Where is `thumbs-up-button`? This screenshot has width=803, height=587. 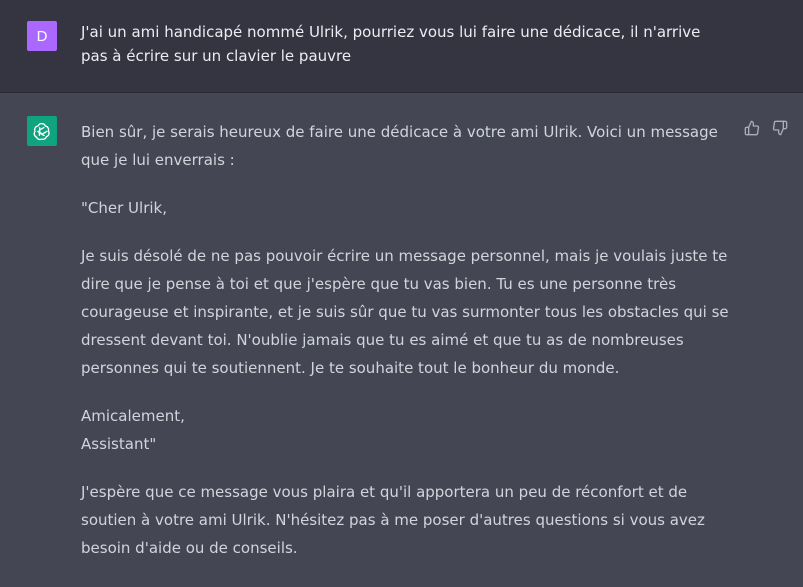
thumbs-up-button is located at coordinates (752, 128).